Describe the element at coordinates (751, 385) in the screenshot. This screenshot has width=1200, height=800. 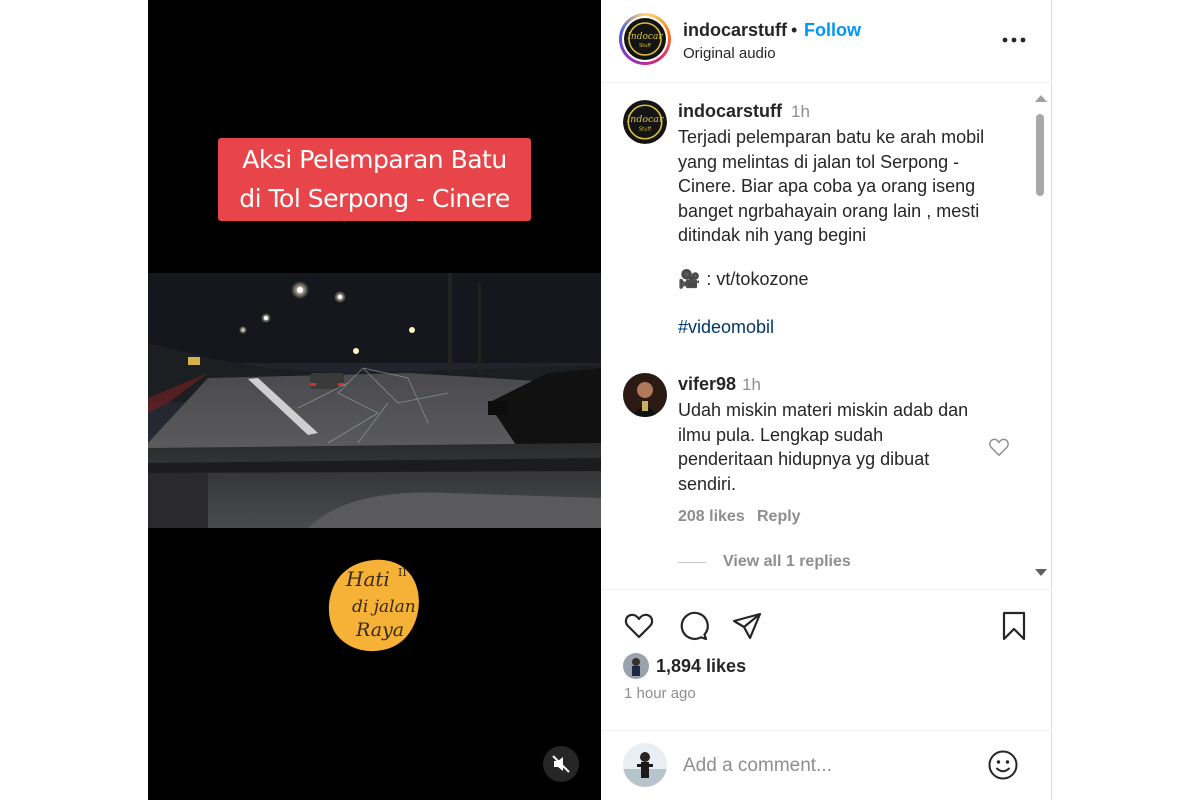
I see `comment-time: 1h` at that location.